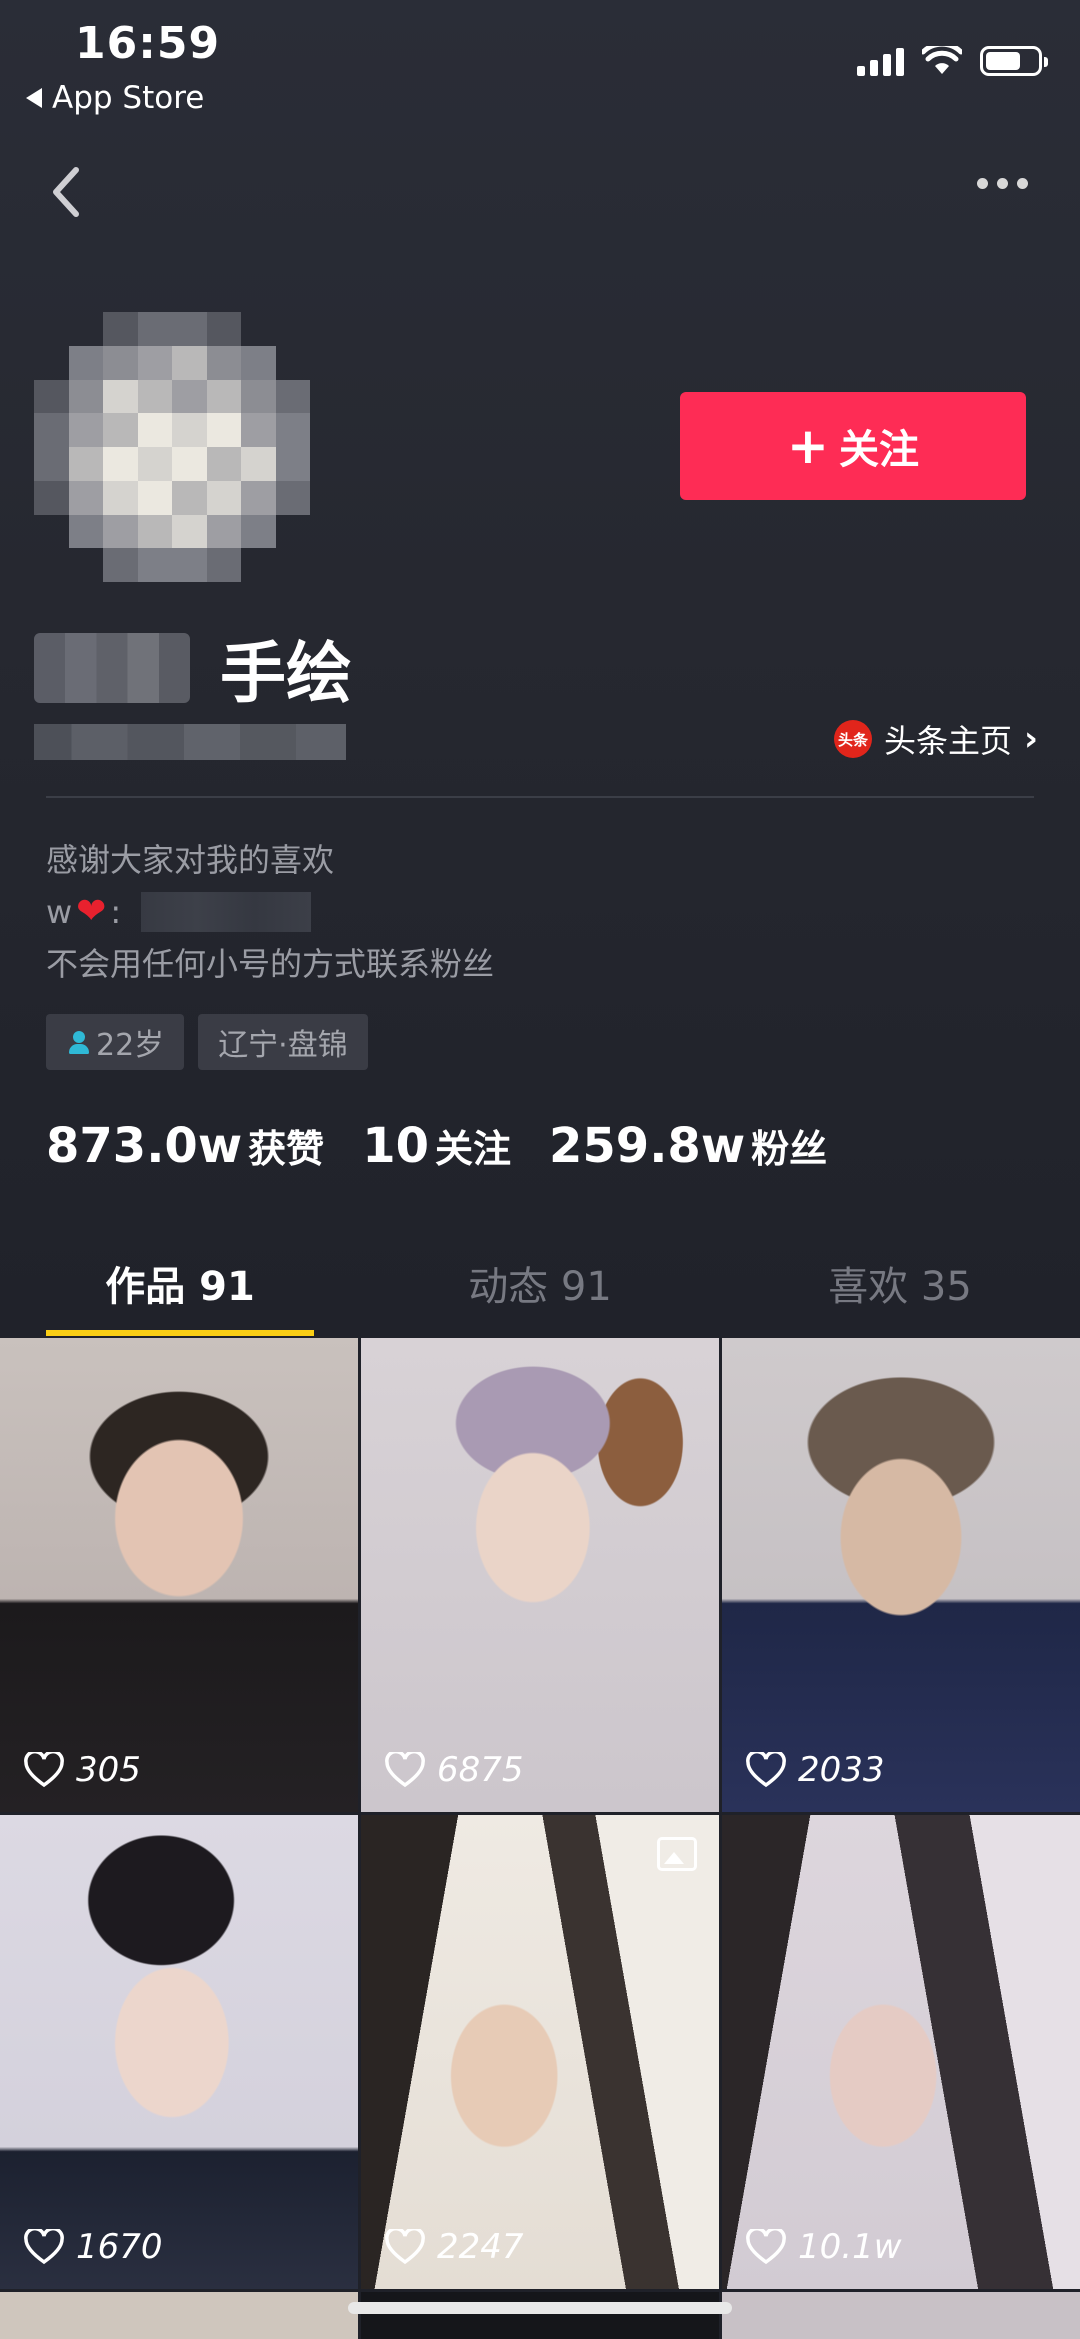 The image size is (1080, 2339). Describe the element at coordinates (947, 741) in the screenshot. I see `toutiao-label: 头条主页` at that location.